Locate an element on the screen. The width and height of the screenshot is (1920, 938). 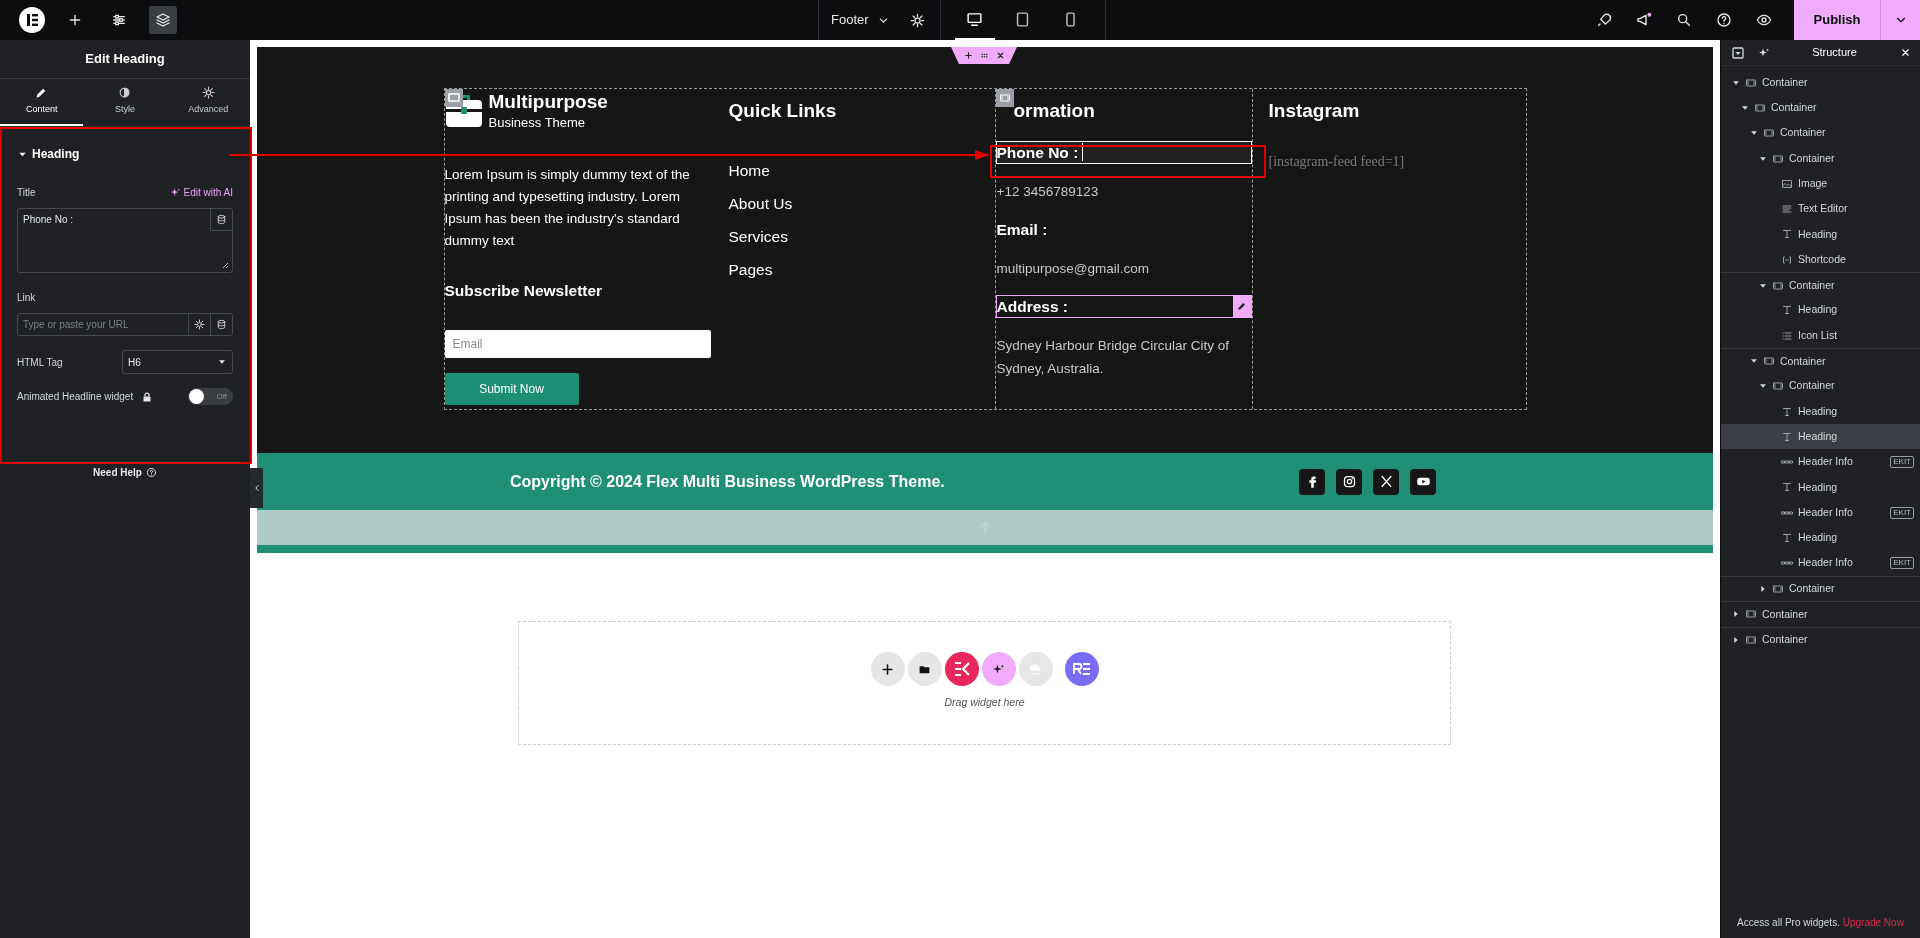
x-logo-icon is located at coordinates (1386, 481).